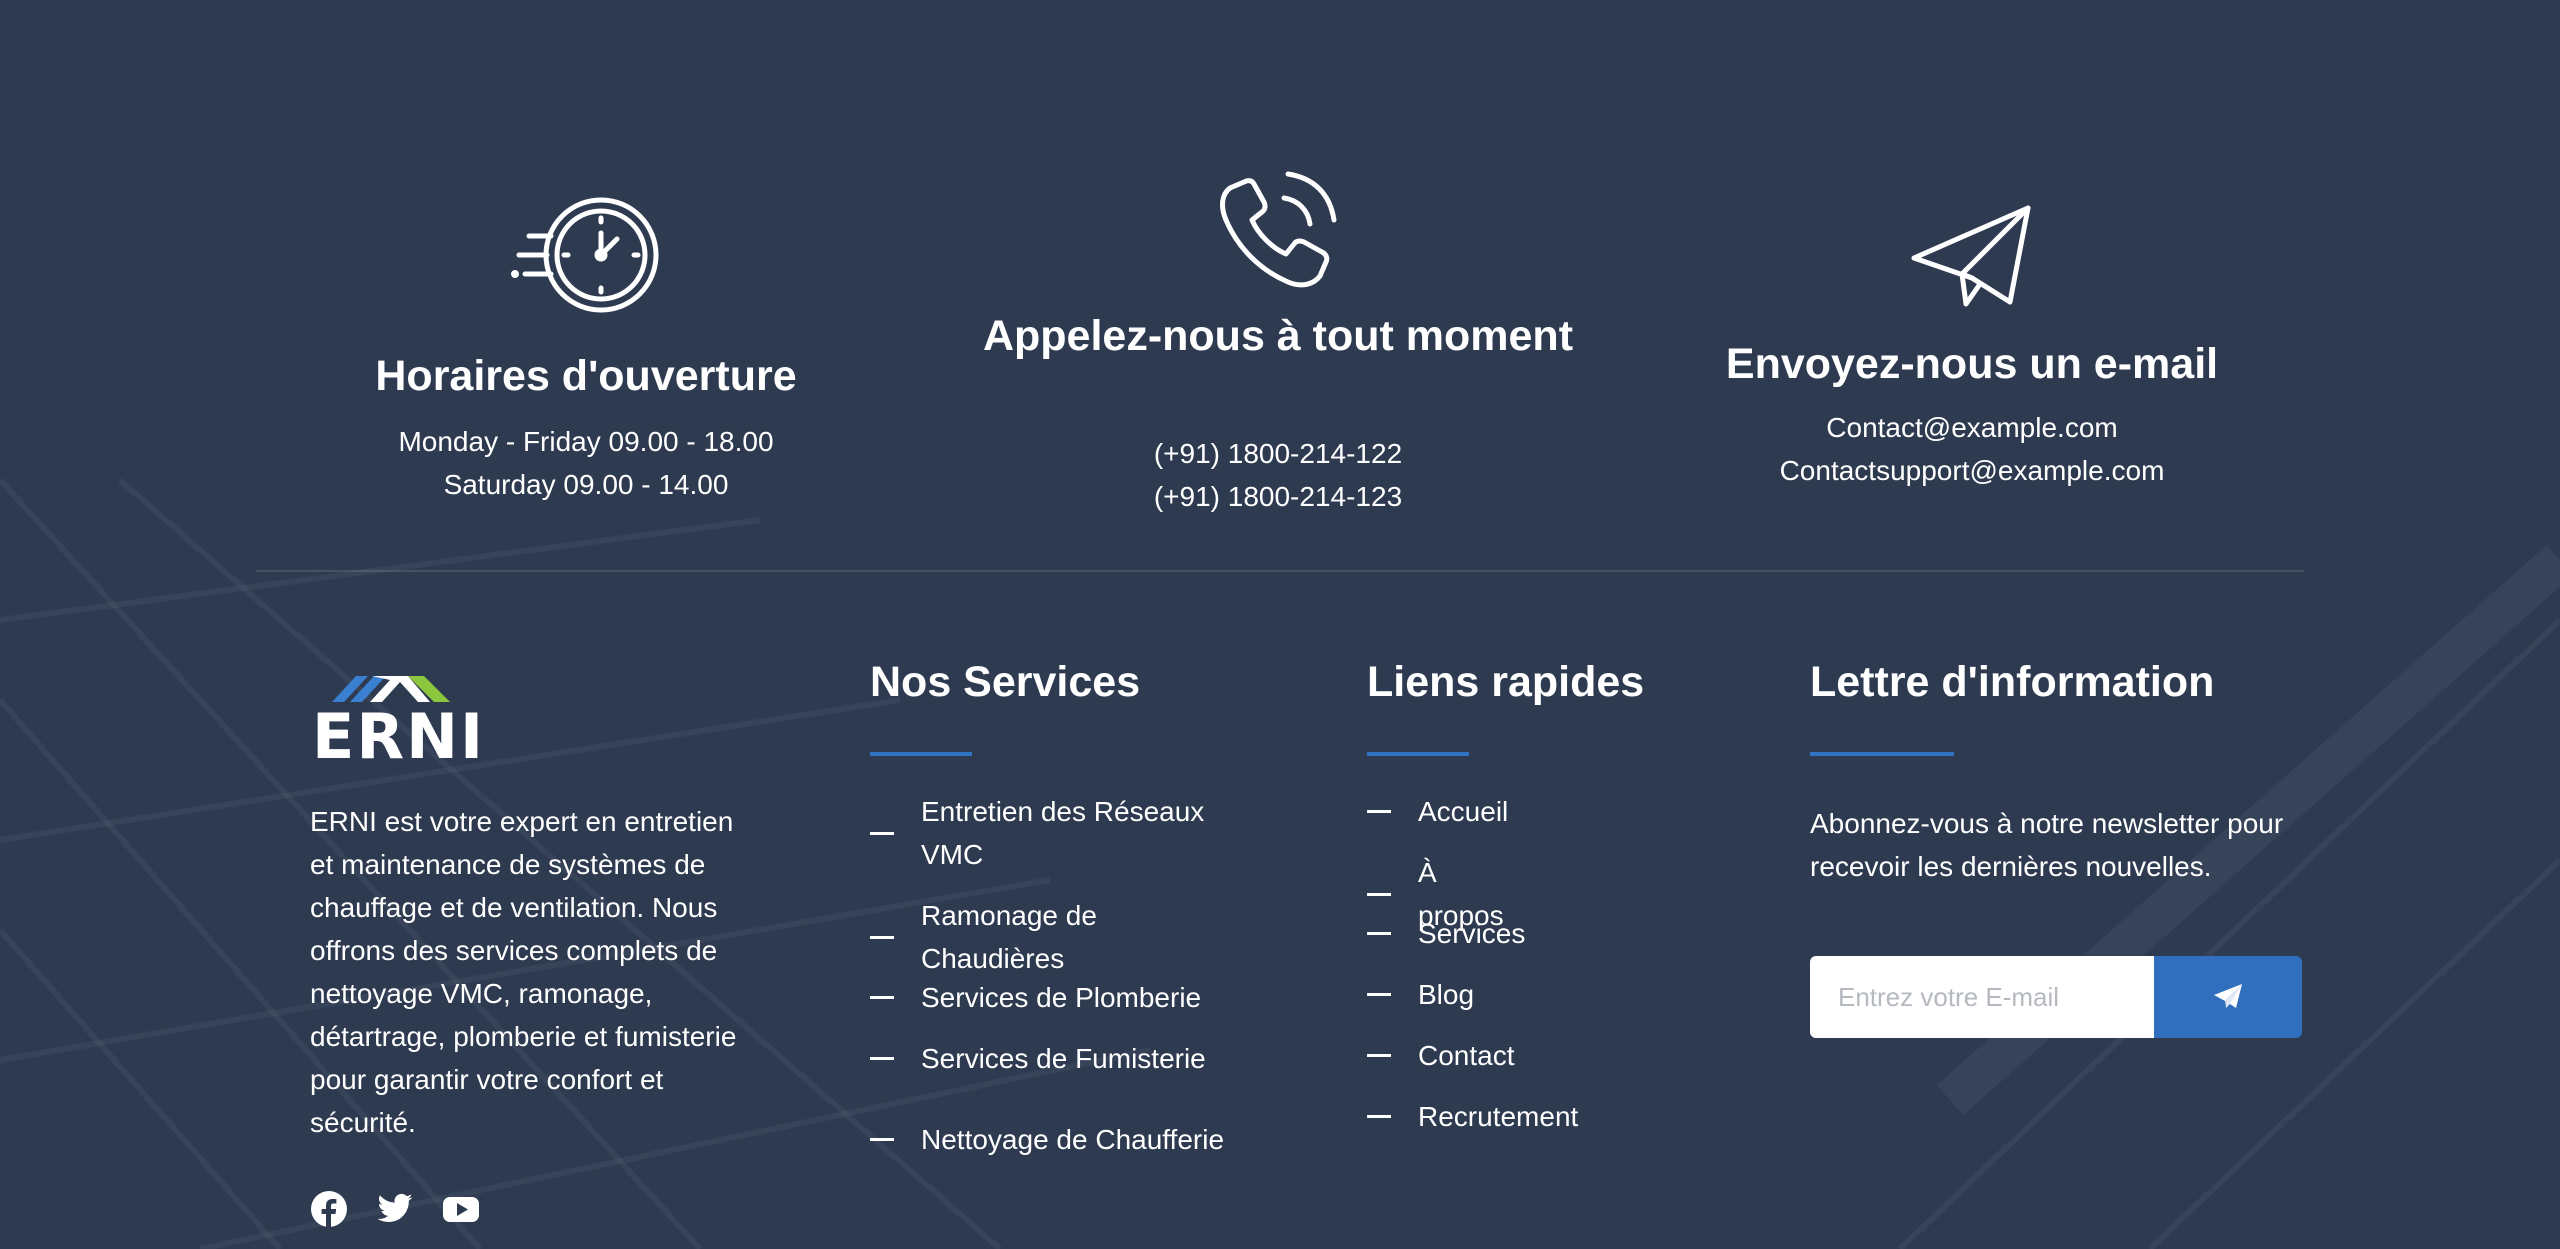 This screenshot has width=2560, height=1249. I want to click on twitter-icon, so click(395, 1209).